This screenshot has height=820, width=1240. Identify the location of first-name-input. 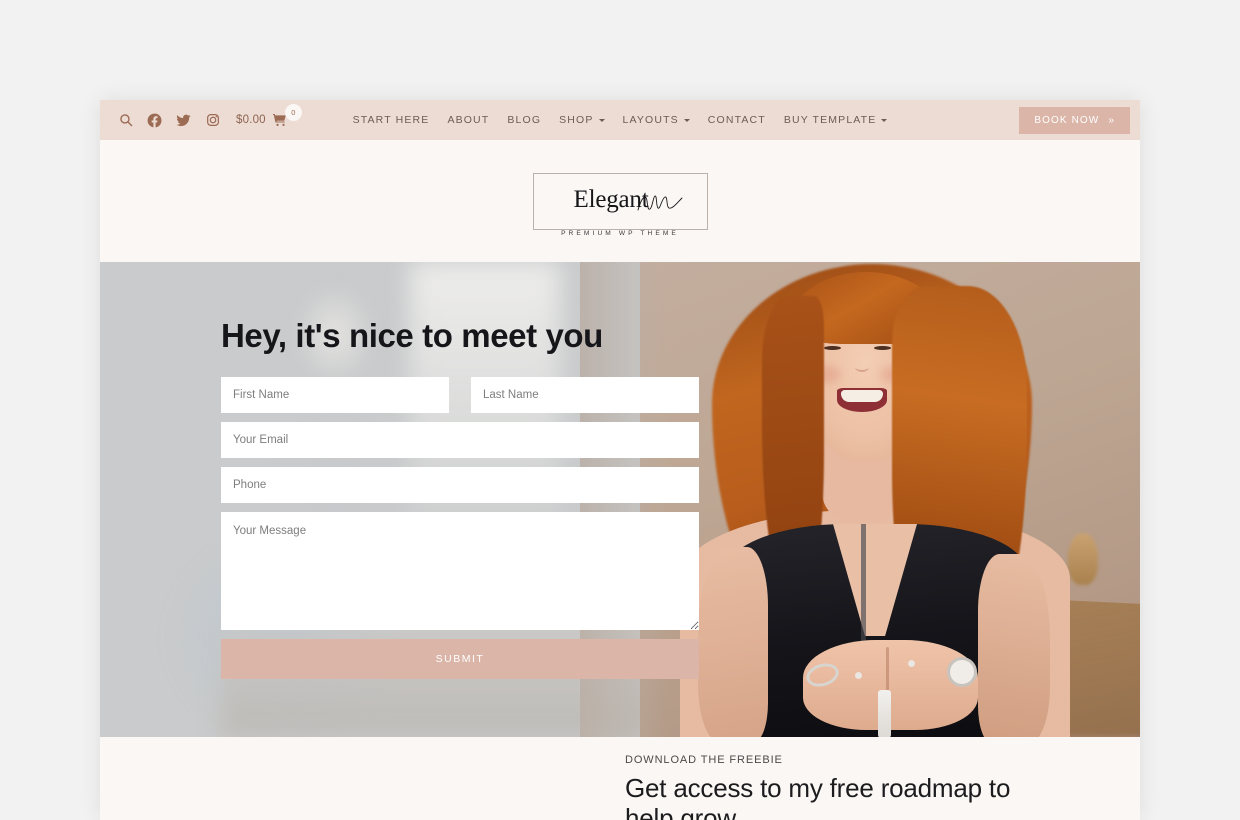
(335, 395).